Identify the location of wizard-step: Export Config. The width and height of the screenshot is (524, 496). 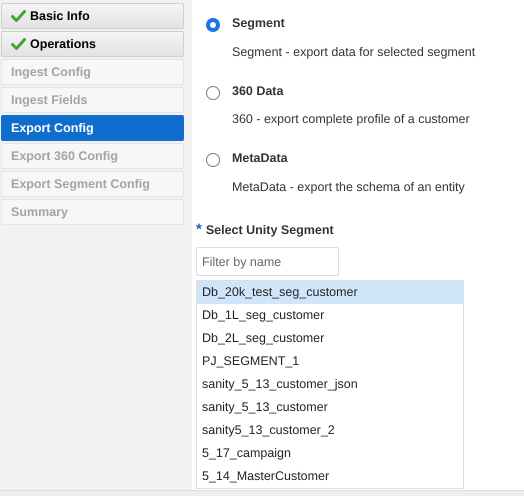
(92, 128).